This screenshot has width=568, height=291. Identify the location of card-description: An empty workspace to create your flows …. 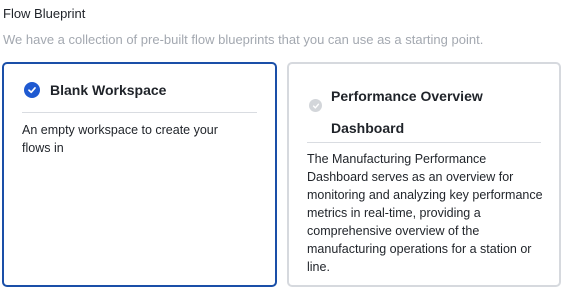
(120, 139).